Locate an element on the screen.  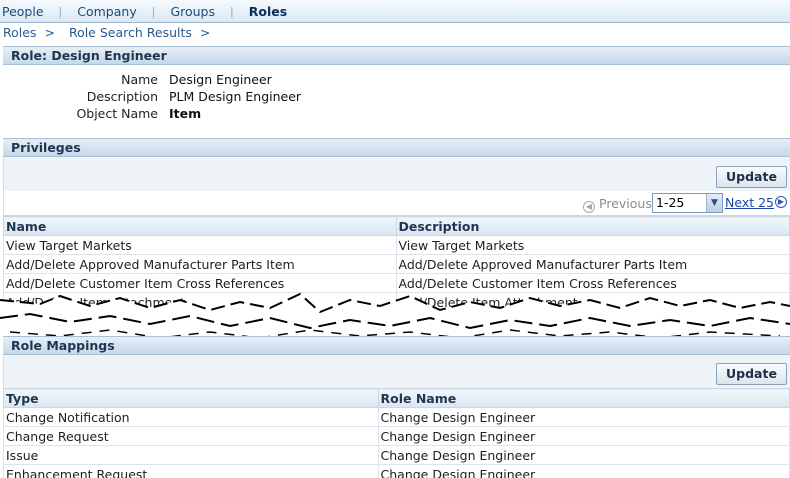
privileges-pagination: ◀ Previous 1-25 ▼ Next 25 ▶ is located at coordinates (396, 203).